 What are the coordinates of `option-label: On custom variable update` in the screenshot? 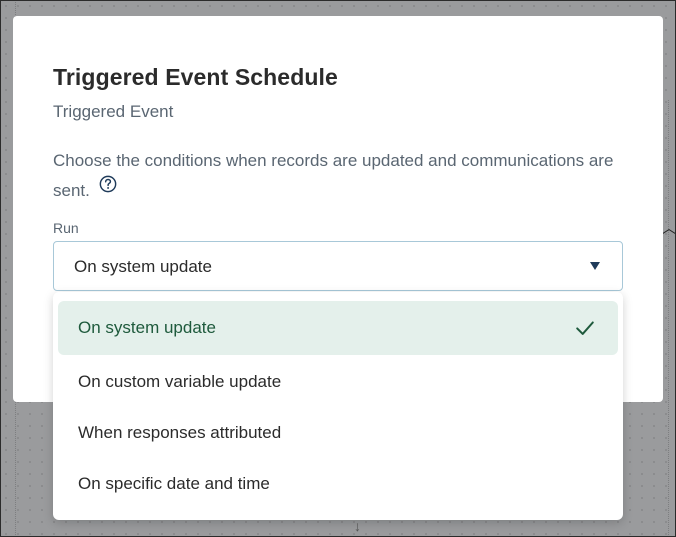 It's located at (180, 381).